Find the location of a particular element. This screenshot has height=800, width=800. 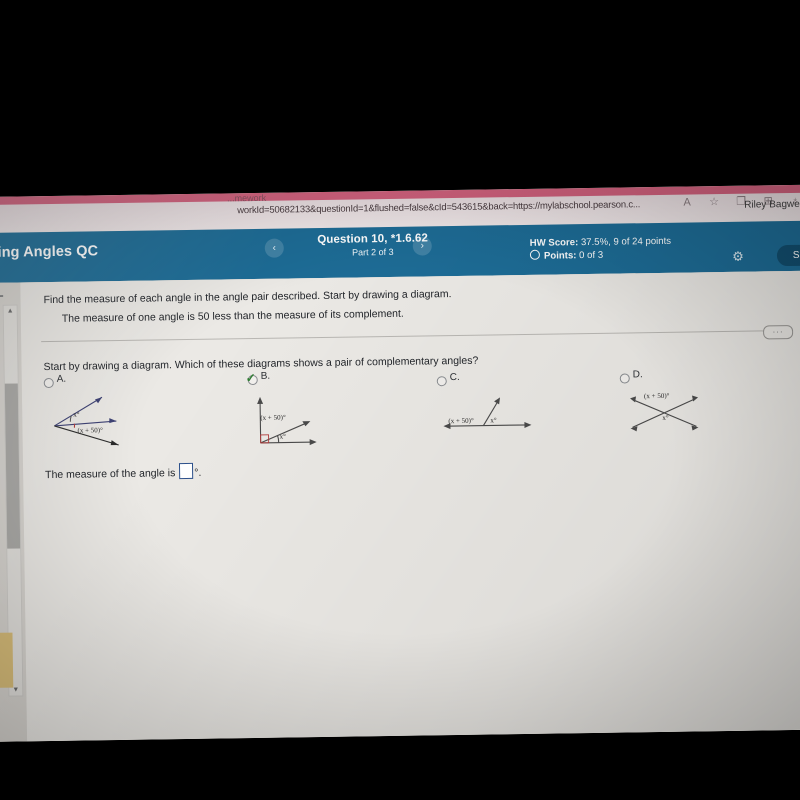

favorites-star-icon: ☆ is located at coordinates (714, 202).